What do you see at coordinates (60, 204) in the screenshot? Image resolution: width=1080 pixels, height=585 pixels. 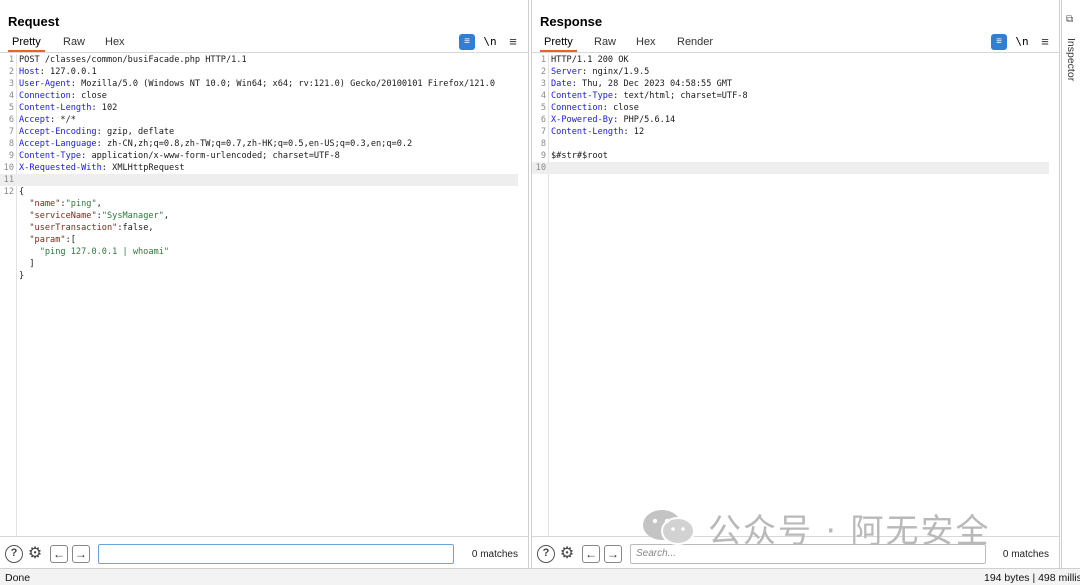 I see `line-content: "name":"ping",` at bounding box center [60, 204].